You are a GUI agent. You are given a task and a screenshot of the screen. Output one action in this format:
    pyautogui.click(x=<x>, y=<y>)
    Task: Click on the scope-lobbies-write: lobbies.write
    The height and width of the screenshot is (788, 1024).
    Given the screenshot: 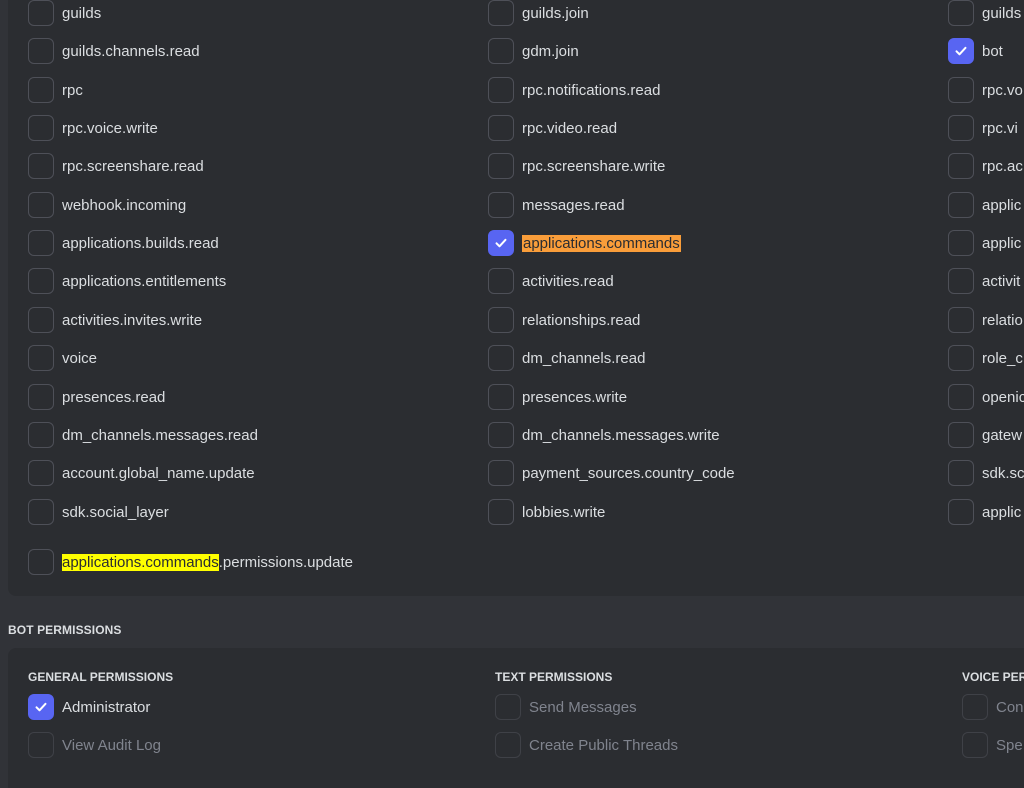 What is the action you would take?
    pyautogui.click(x=546, y=512)
    